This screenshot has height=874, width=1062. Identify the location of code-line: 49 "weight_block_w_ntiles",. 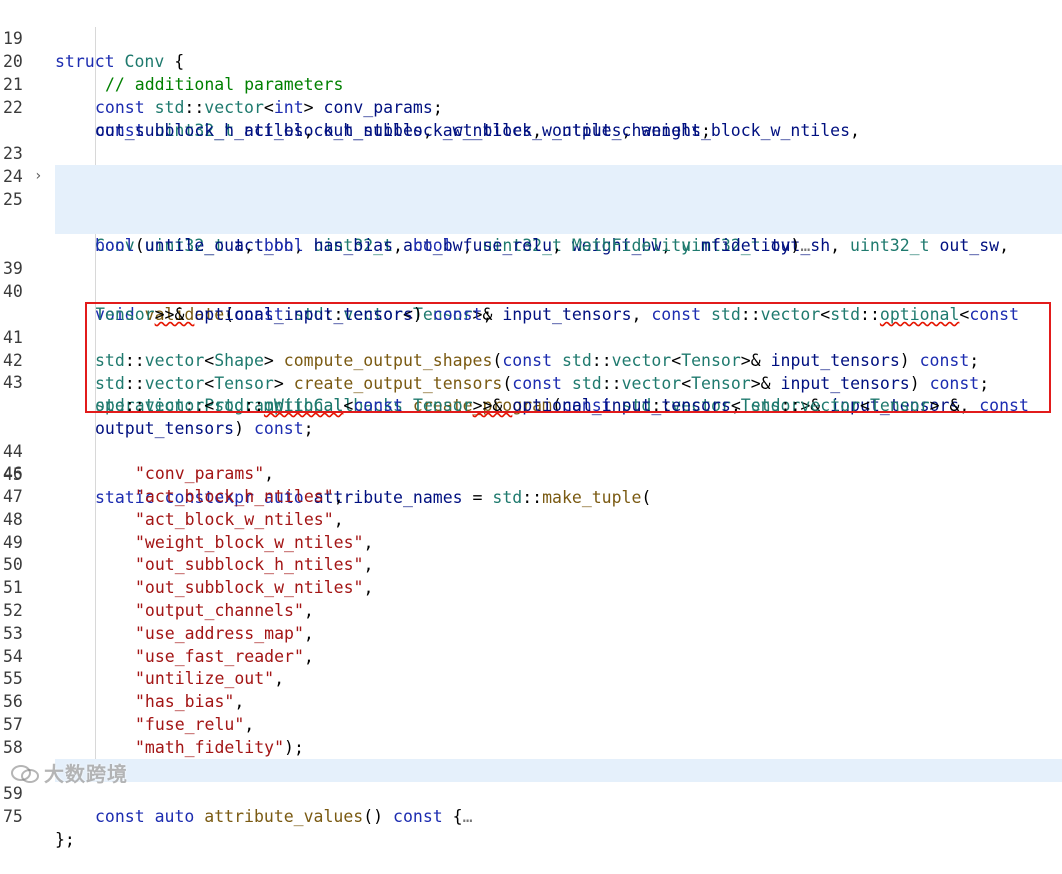
(531, 542).